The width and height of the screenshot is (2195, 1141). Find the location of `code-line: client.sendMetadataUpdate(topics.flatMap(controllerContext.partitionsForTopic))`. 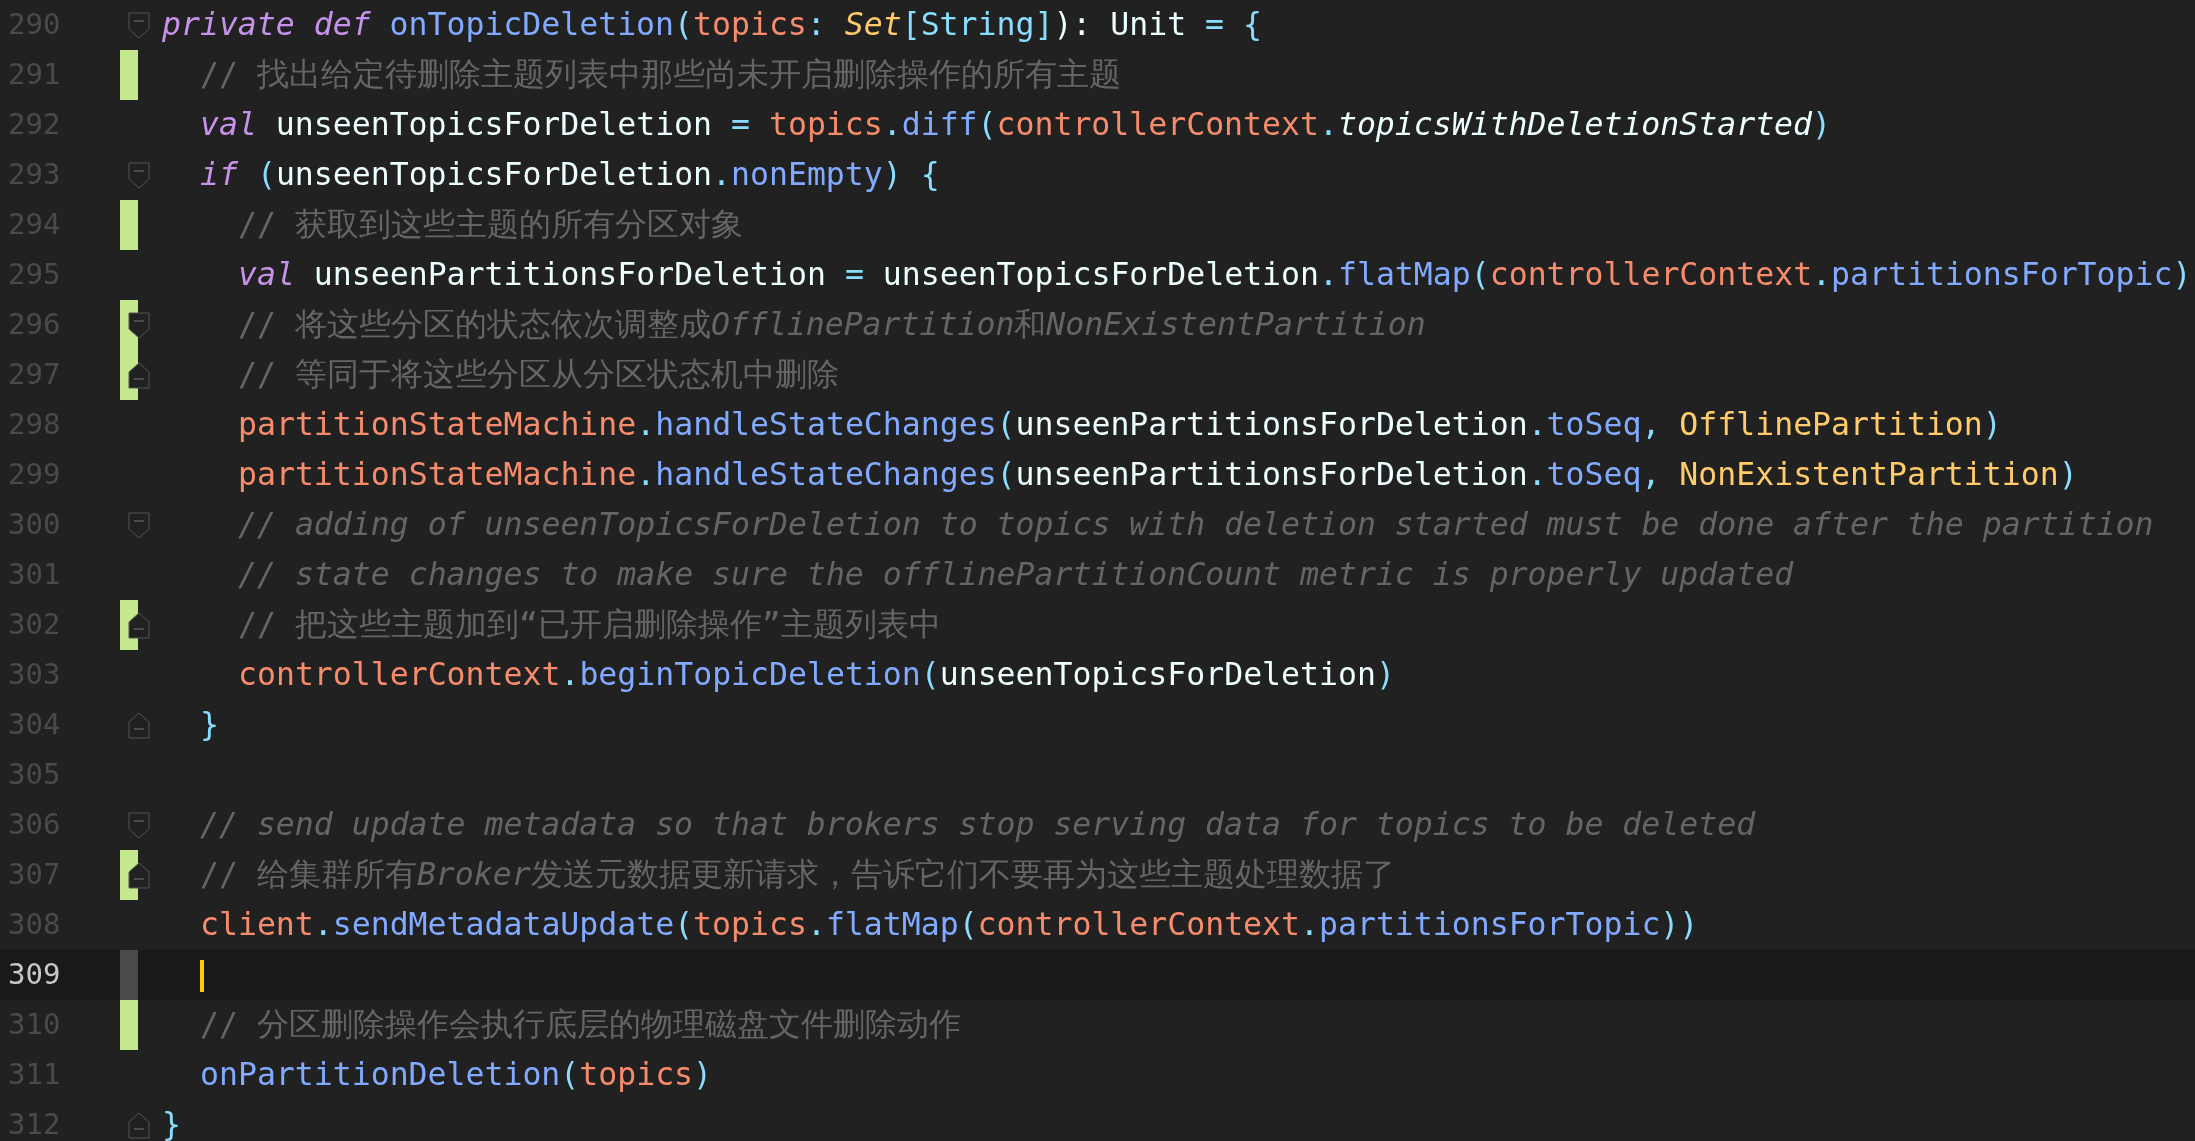

code-line: client.sendMetadataUpdate(topics.flatMap(controllerContext.partitionsForTopic)) is located at coordinates (949, 924).